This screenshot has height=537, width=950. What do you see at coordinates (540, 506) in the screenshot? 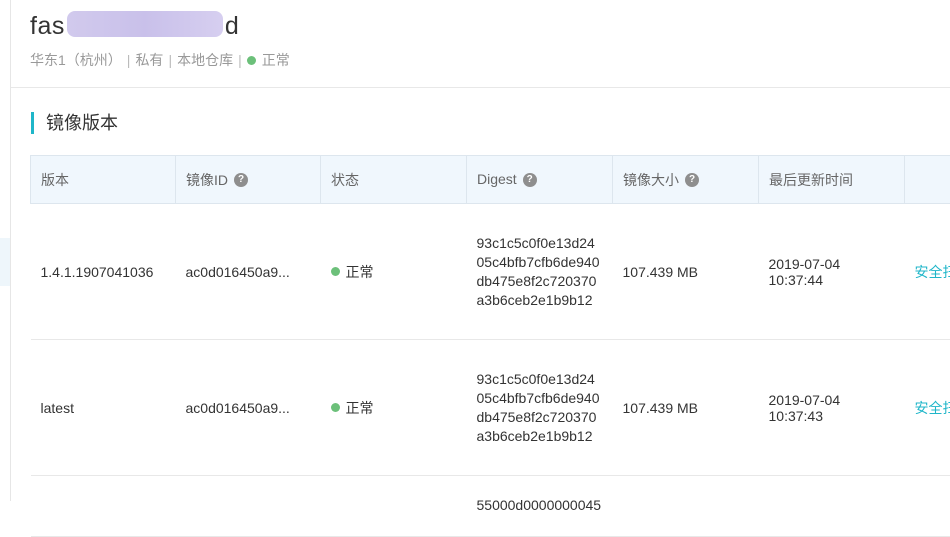
I see `cell-digest: 55000d0000000045` at bounding box center [540, 506].